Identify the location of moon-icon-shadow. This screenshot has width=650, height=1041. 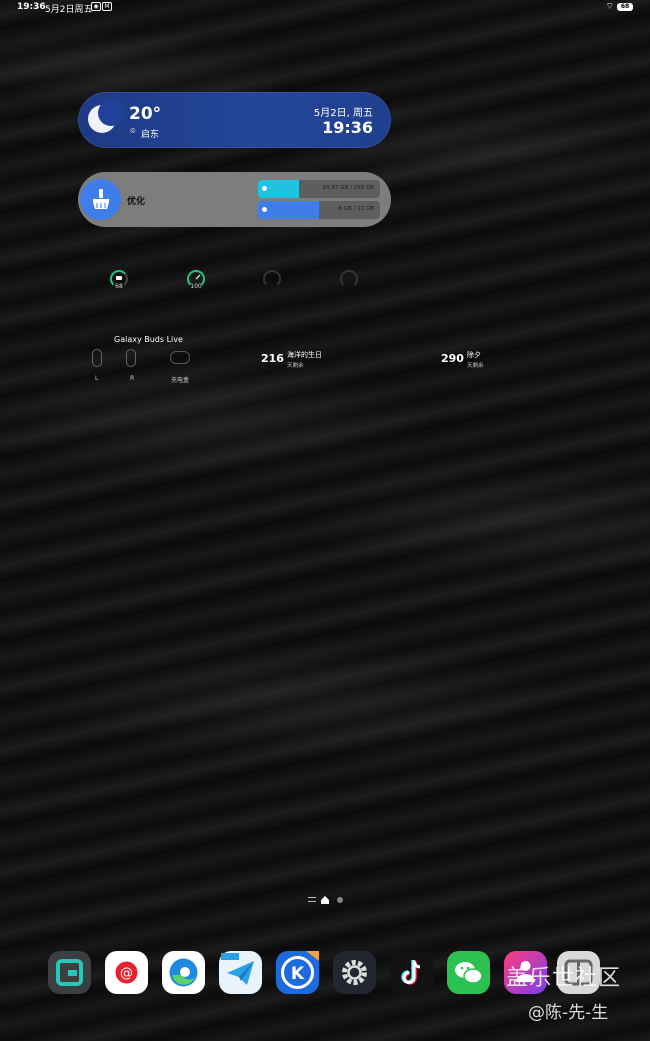
(111, 113).